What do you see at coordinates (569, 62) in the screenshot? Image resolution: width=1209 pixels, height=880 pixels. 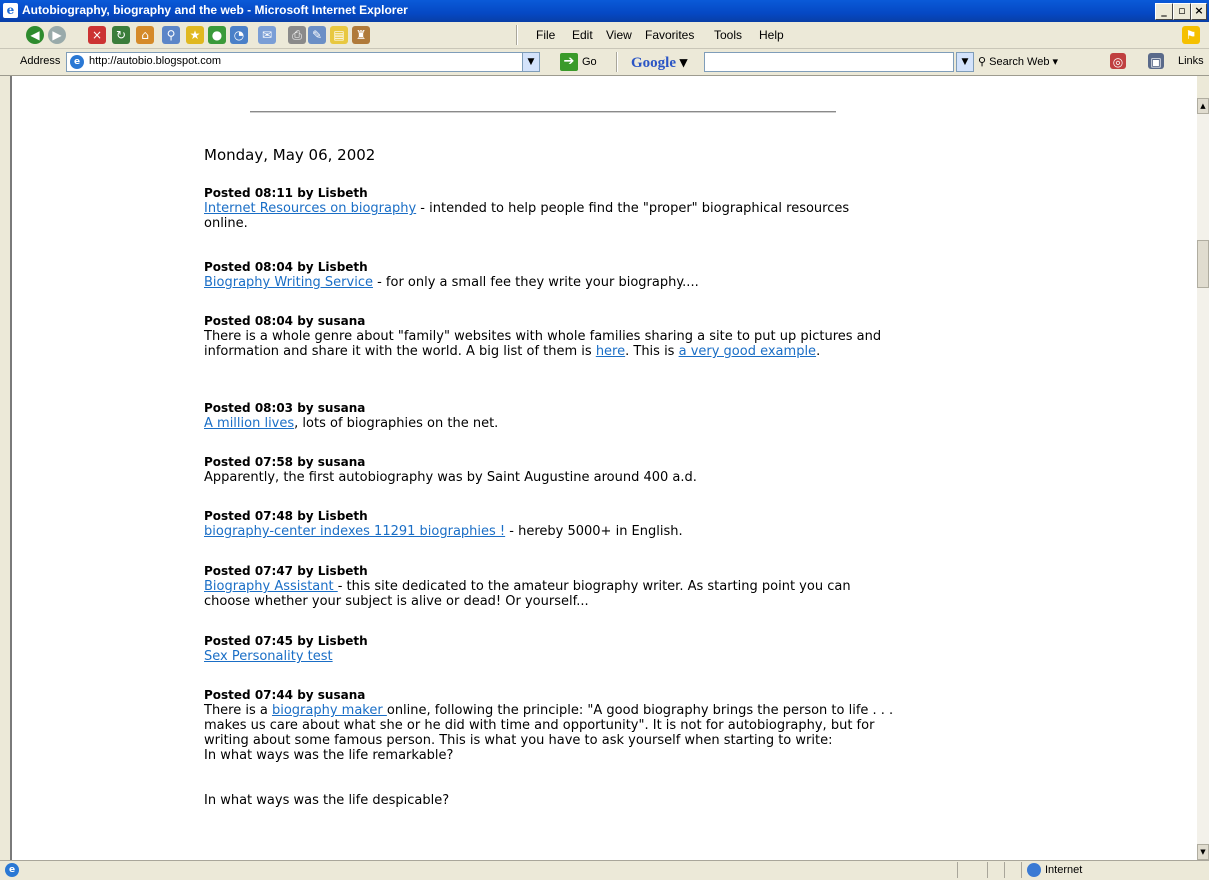 I see `go-arrow-icon: ➔` at bounding box center [569, 62].